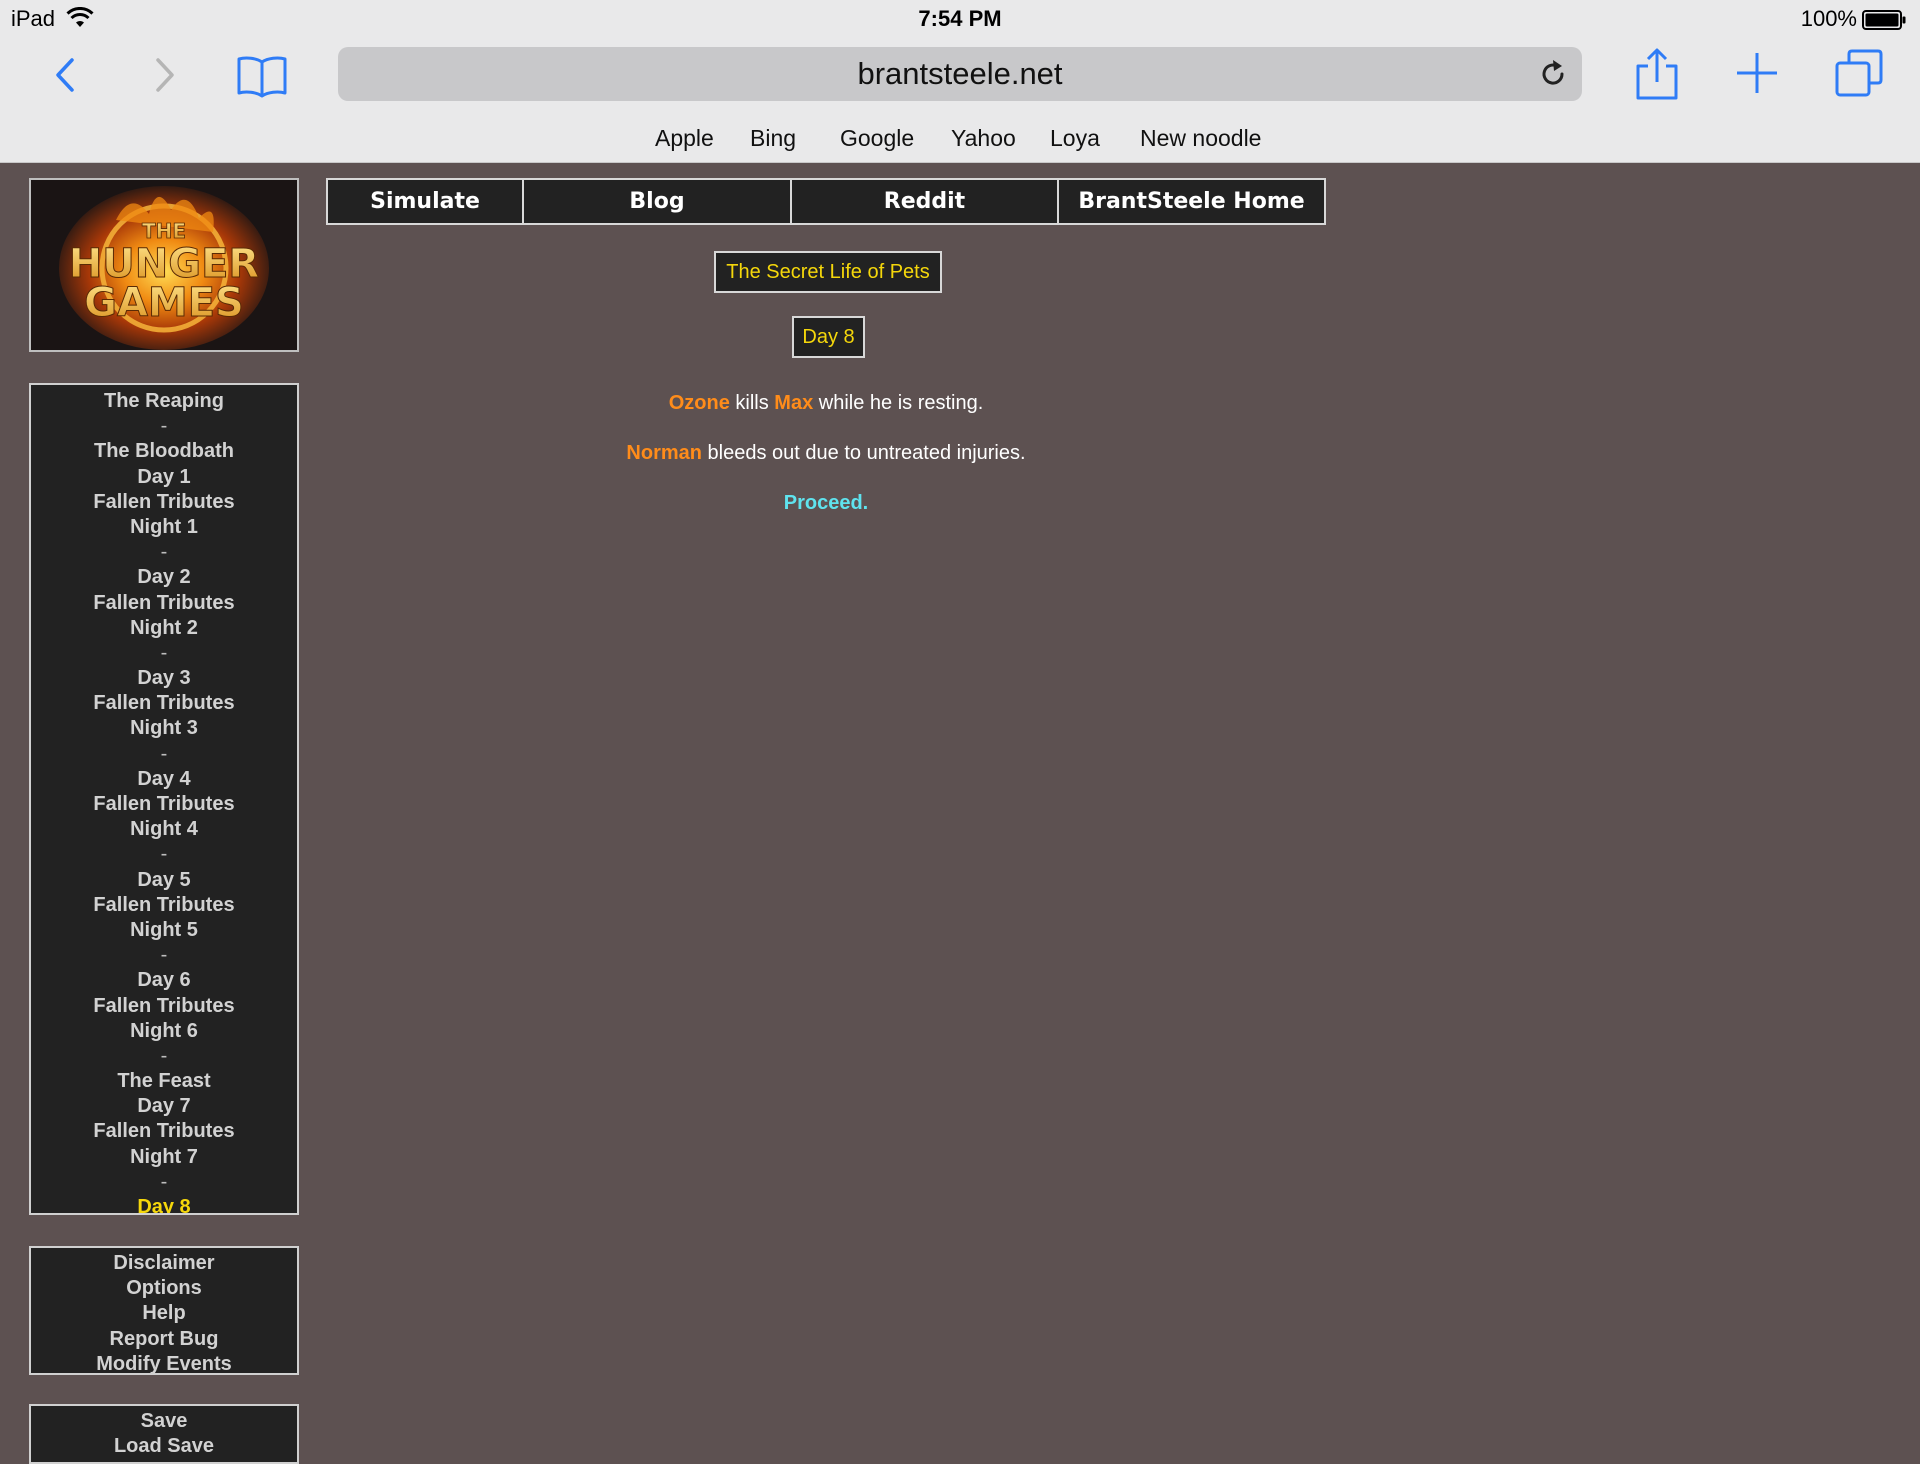 The height and width of the screenshot is (1464, 1920). What do you see at coordinates (1200, 138) in the screenshot?
I see `favorite-new-noodle: New noodle` at bounding box center [1200, 138].